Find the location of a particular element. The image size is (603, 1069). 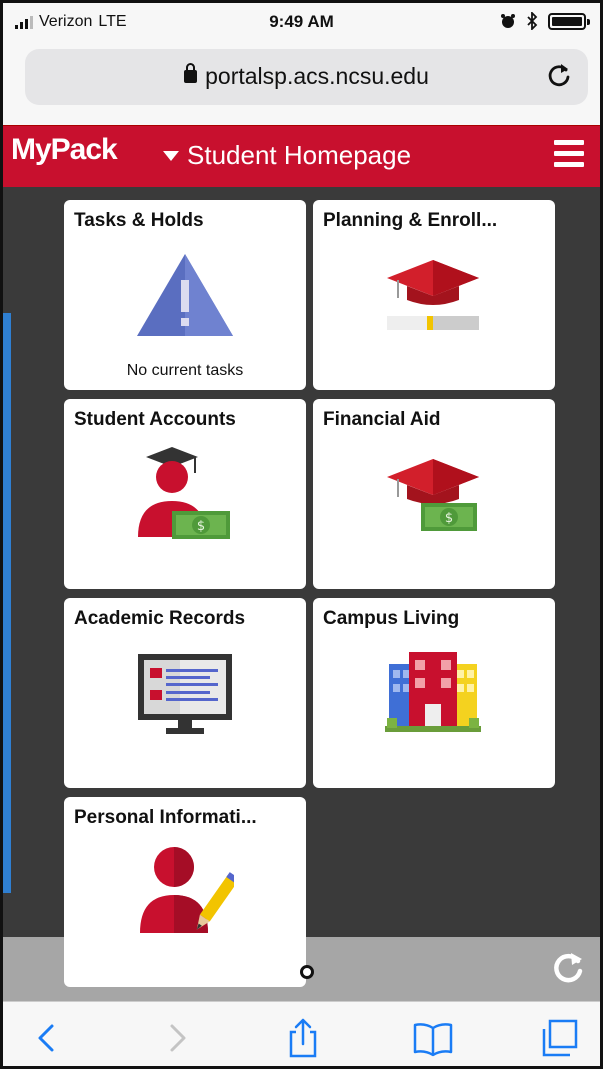

tile-campus-living: Campus Living is located at coordinates (434, 693).